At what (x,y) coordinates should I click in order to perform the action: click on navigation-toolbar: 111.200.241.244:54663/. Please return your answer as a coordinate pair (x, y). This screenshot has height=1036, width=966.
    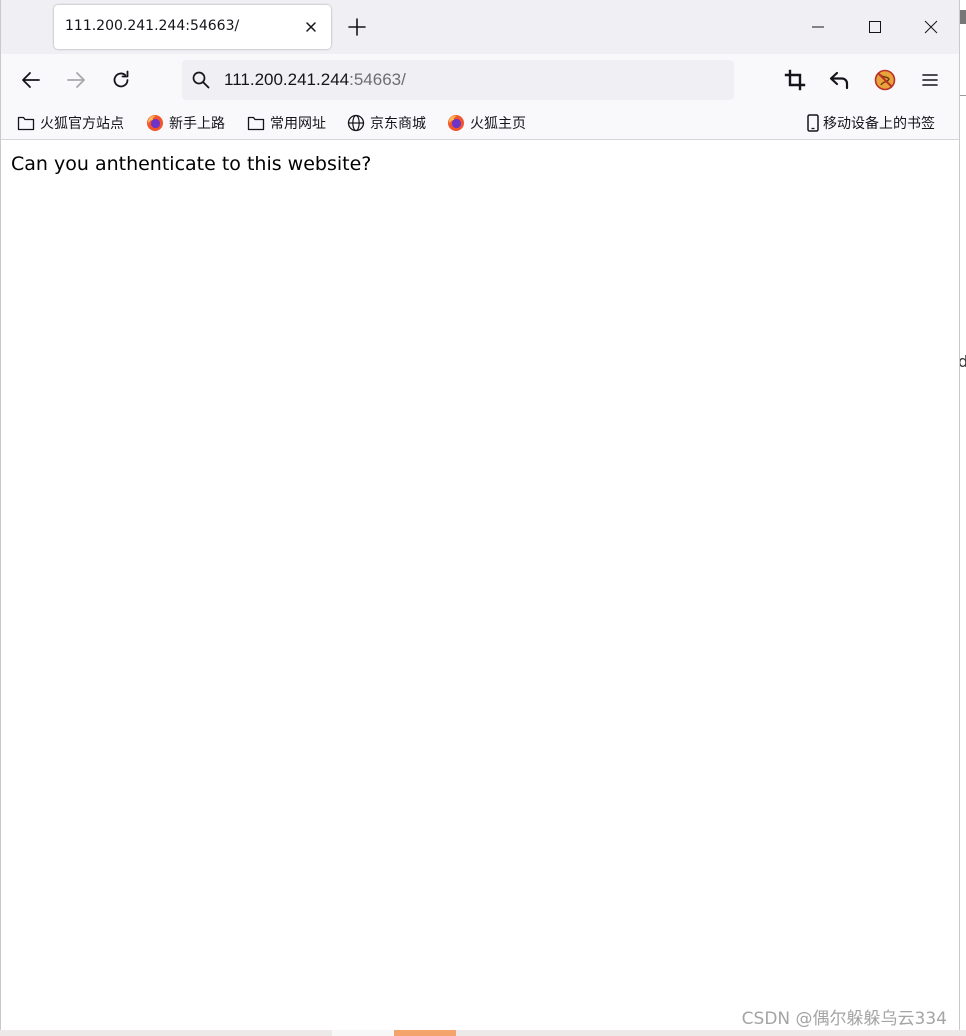
    Looking at the image, I should click on (480, 80).